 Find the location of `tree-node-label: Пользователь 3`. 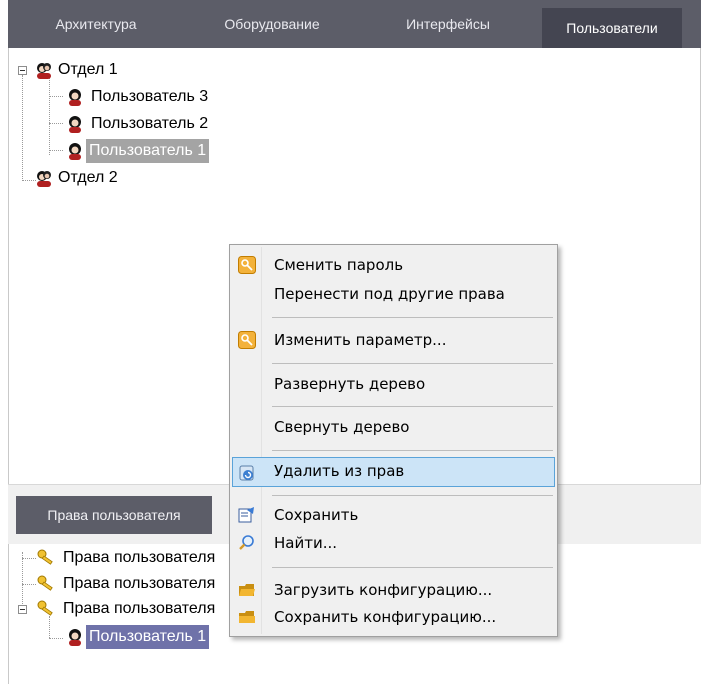

tree-node-label: Пользователь 3 is located at coordinates (150, 96).